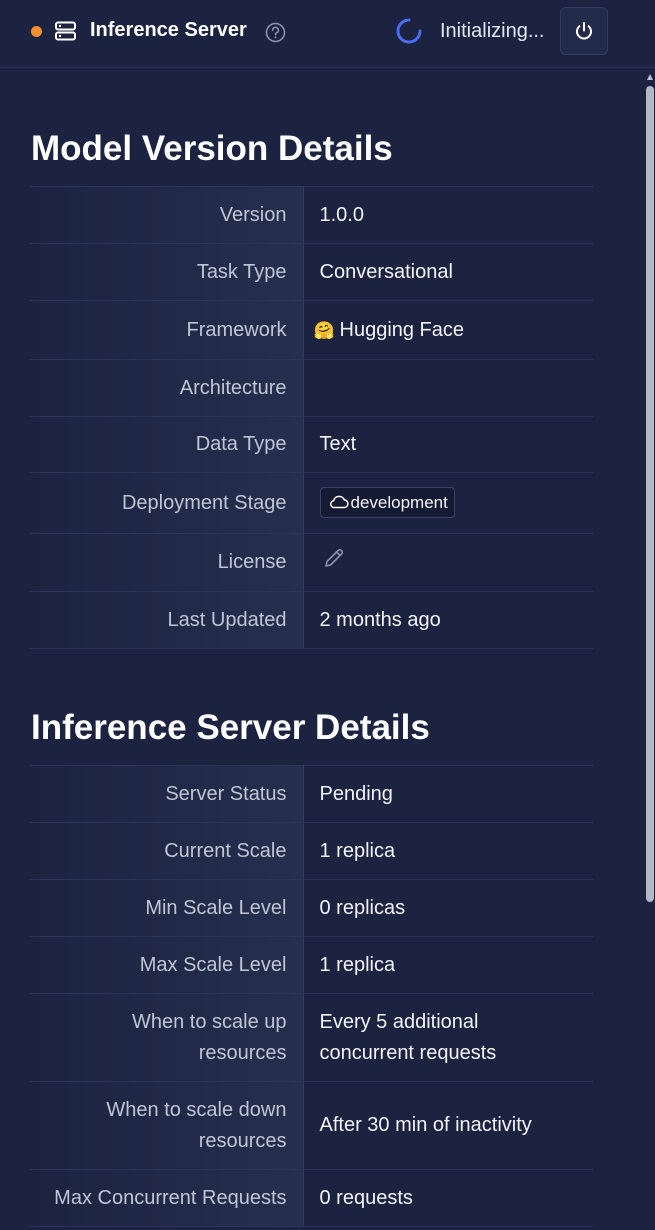  Describe the element at coordinates (650, 77) in the screenshot. I see `scroll-up-arrow-icon` at that location.